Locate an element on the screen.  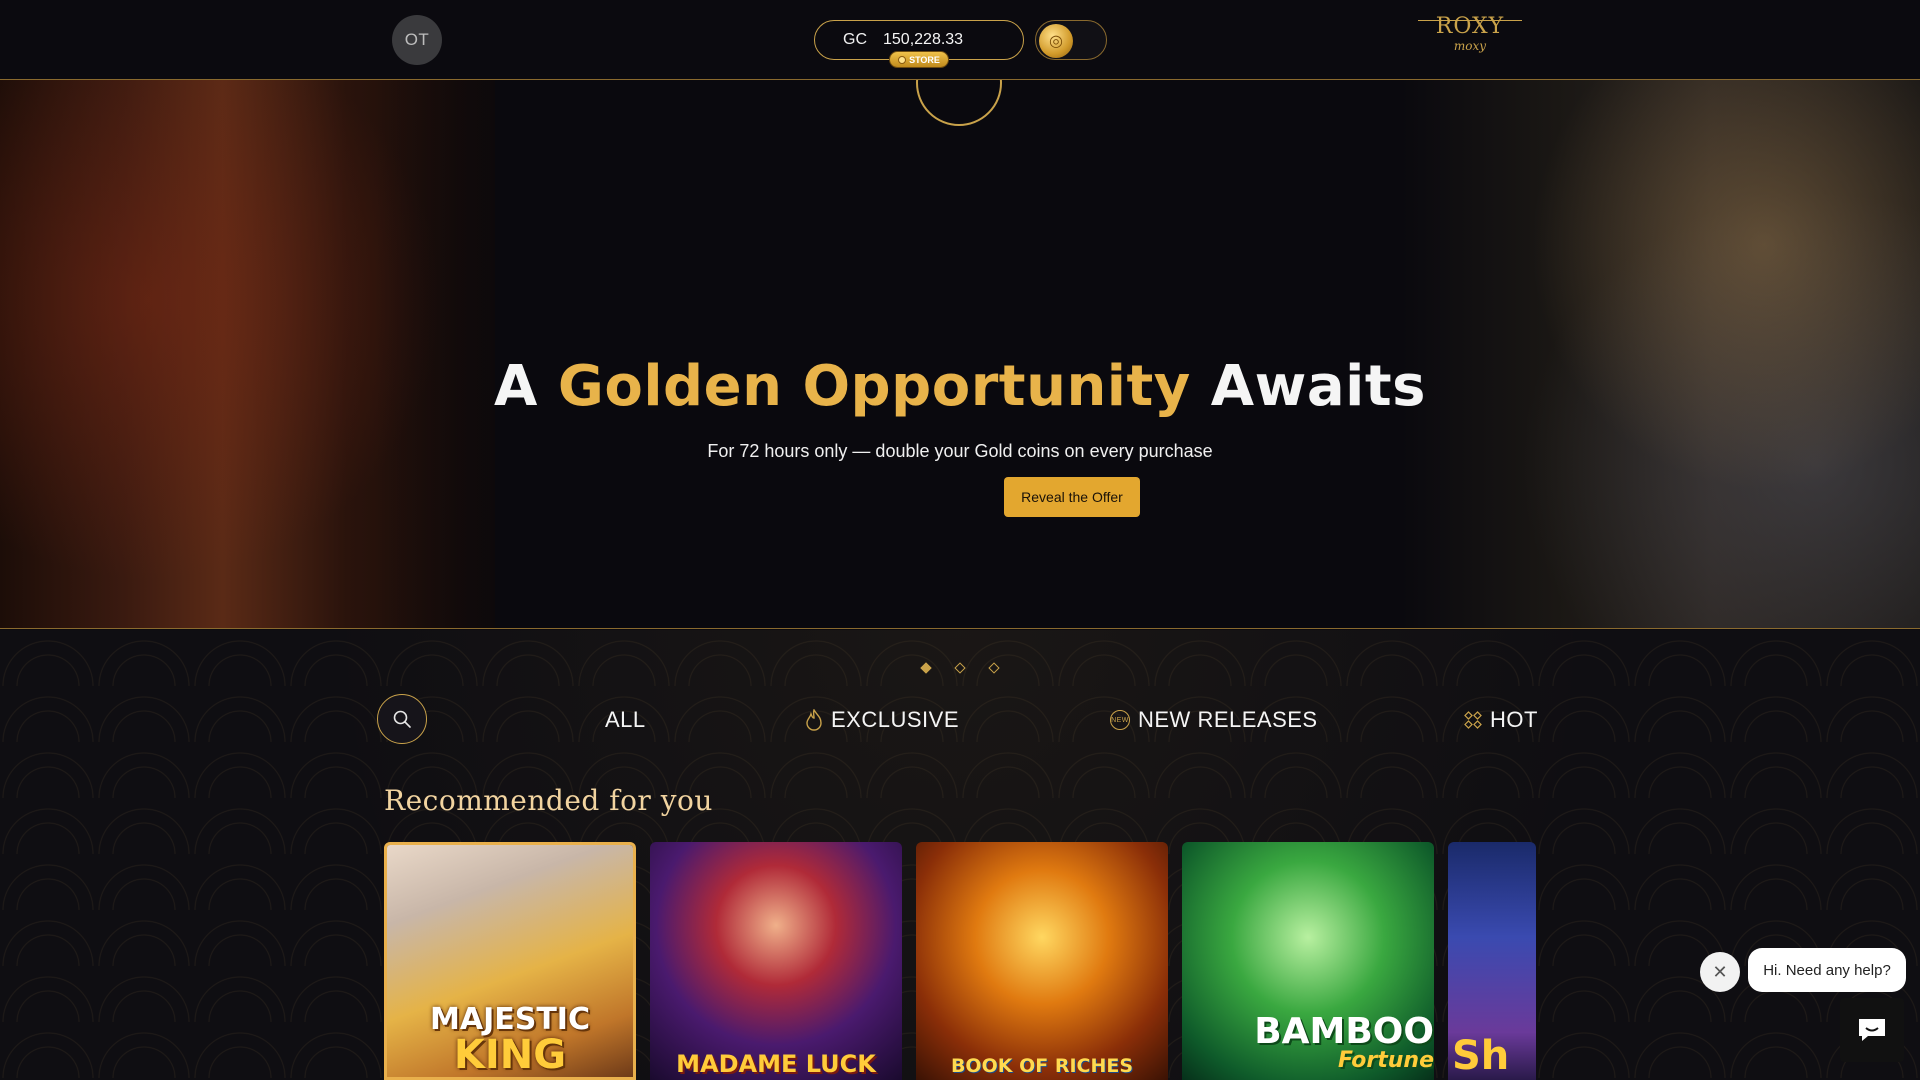
tab-exclusive: EXCLUSIVE is located at coordinates (882, 720).